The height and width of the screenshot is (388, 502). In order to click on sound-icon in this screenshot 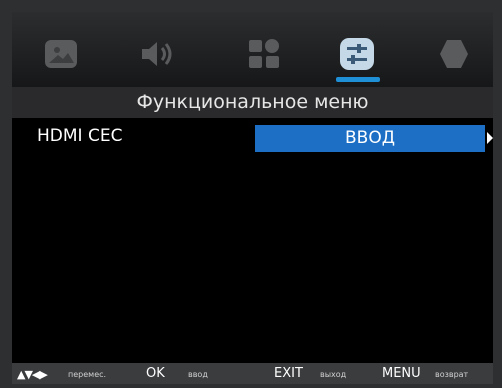, I will do `click(158, 54)`.